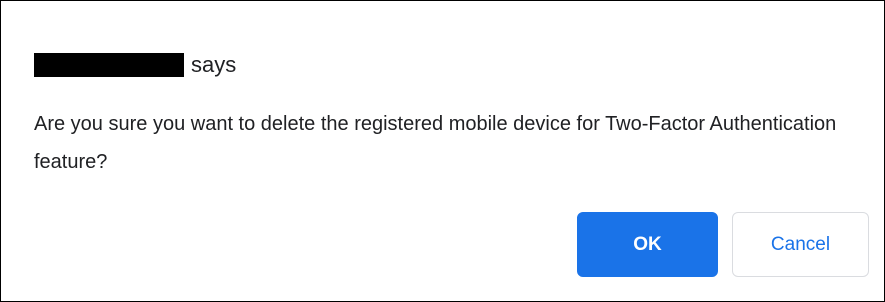 The height and width of the screenshot is (302, 885). I want to click on cancel-button: Cancel, so click(800, 244).